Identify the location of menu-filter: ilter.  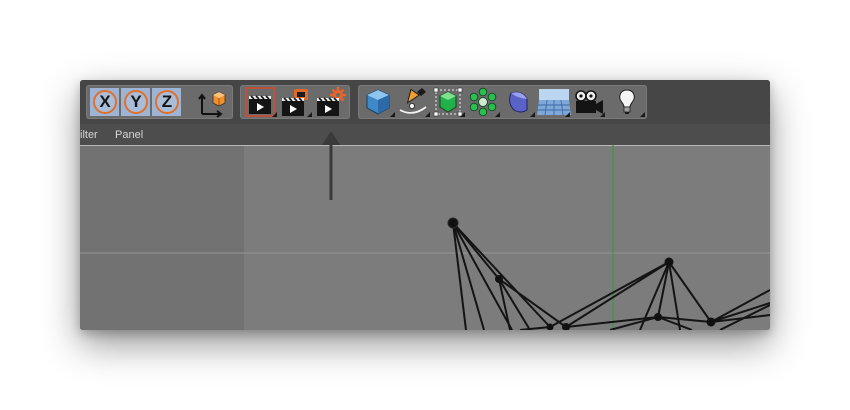
(89, 135).